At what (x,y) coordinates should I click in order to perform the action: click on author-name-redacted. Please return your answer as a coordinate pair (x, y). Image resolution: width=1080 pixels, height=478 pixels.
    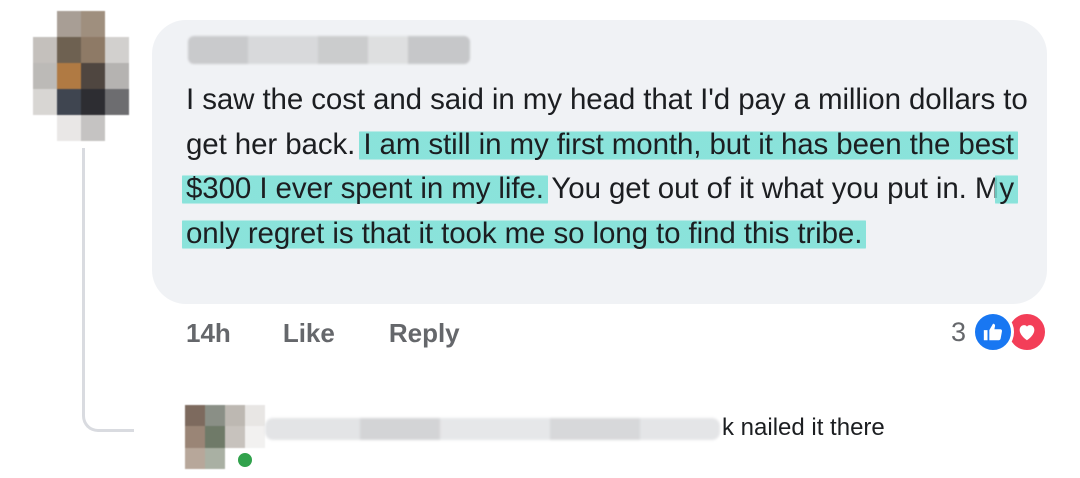
    Looking at the image, I should click on (329, 50).